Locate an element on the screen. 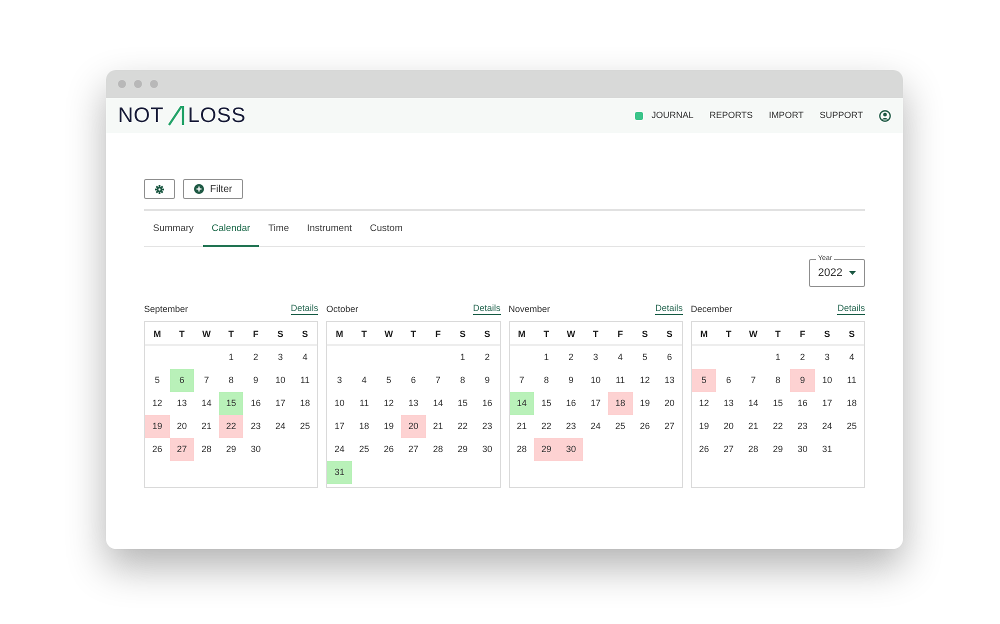 The image size is (1000, 624). nav-link: IMPORT is located at coordinates (786, 115).